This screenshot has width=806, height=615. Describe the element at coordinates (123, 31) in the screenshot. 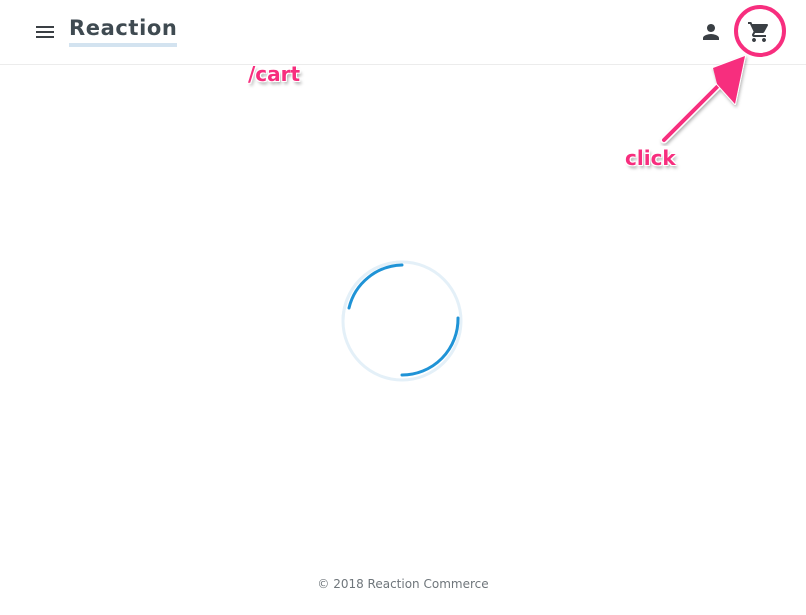

I see `brand-logo: Reaction` at that location.